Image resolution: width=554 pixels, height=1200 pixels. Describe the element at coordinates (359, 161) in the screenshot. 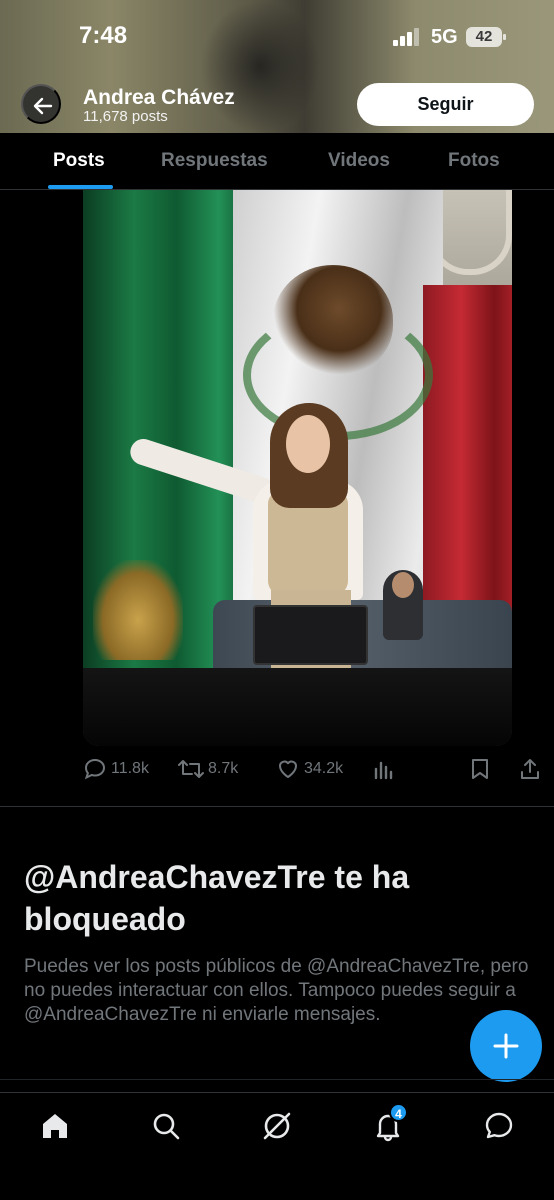

I see `tab-videos: Videos` at that location.